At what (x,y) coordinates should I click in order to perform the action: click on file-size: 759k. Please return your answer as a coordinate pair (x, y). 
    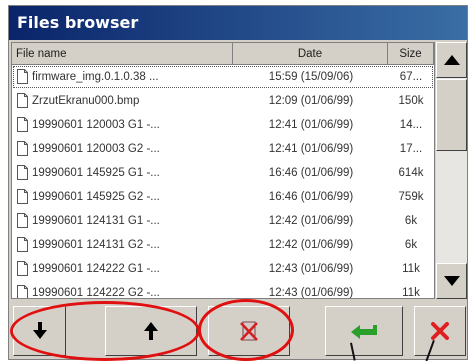
    Looking at the image, I should click on (411, 197).